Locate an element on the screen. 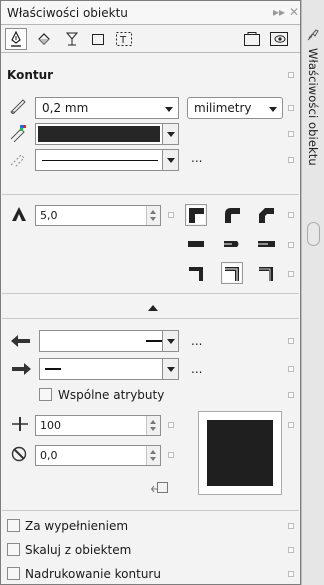 Image resolution: width=324 pixels, height=585 pixels. cap-square-icon is located at coordinates (266, 244).